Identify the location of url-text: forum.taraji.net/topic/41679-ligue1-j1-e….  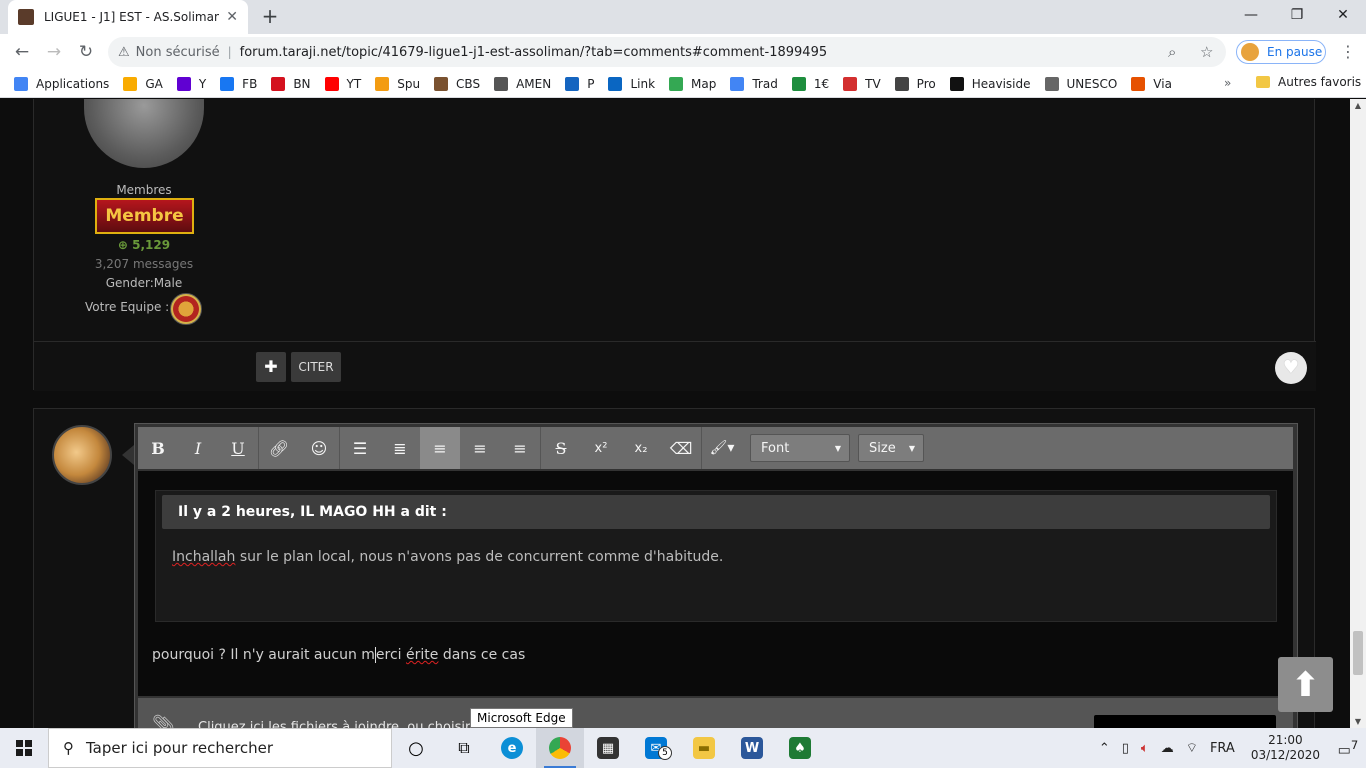
(533, 52).